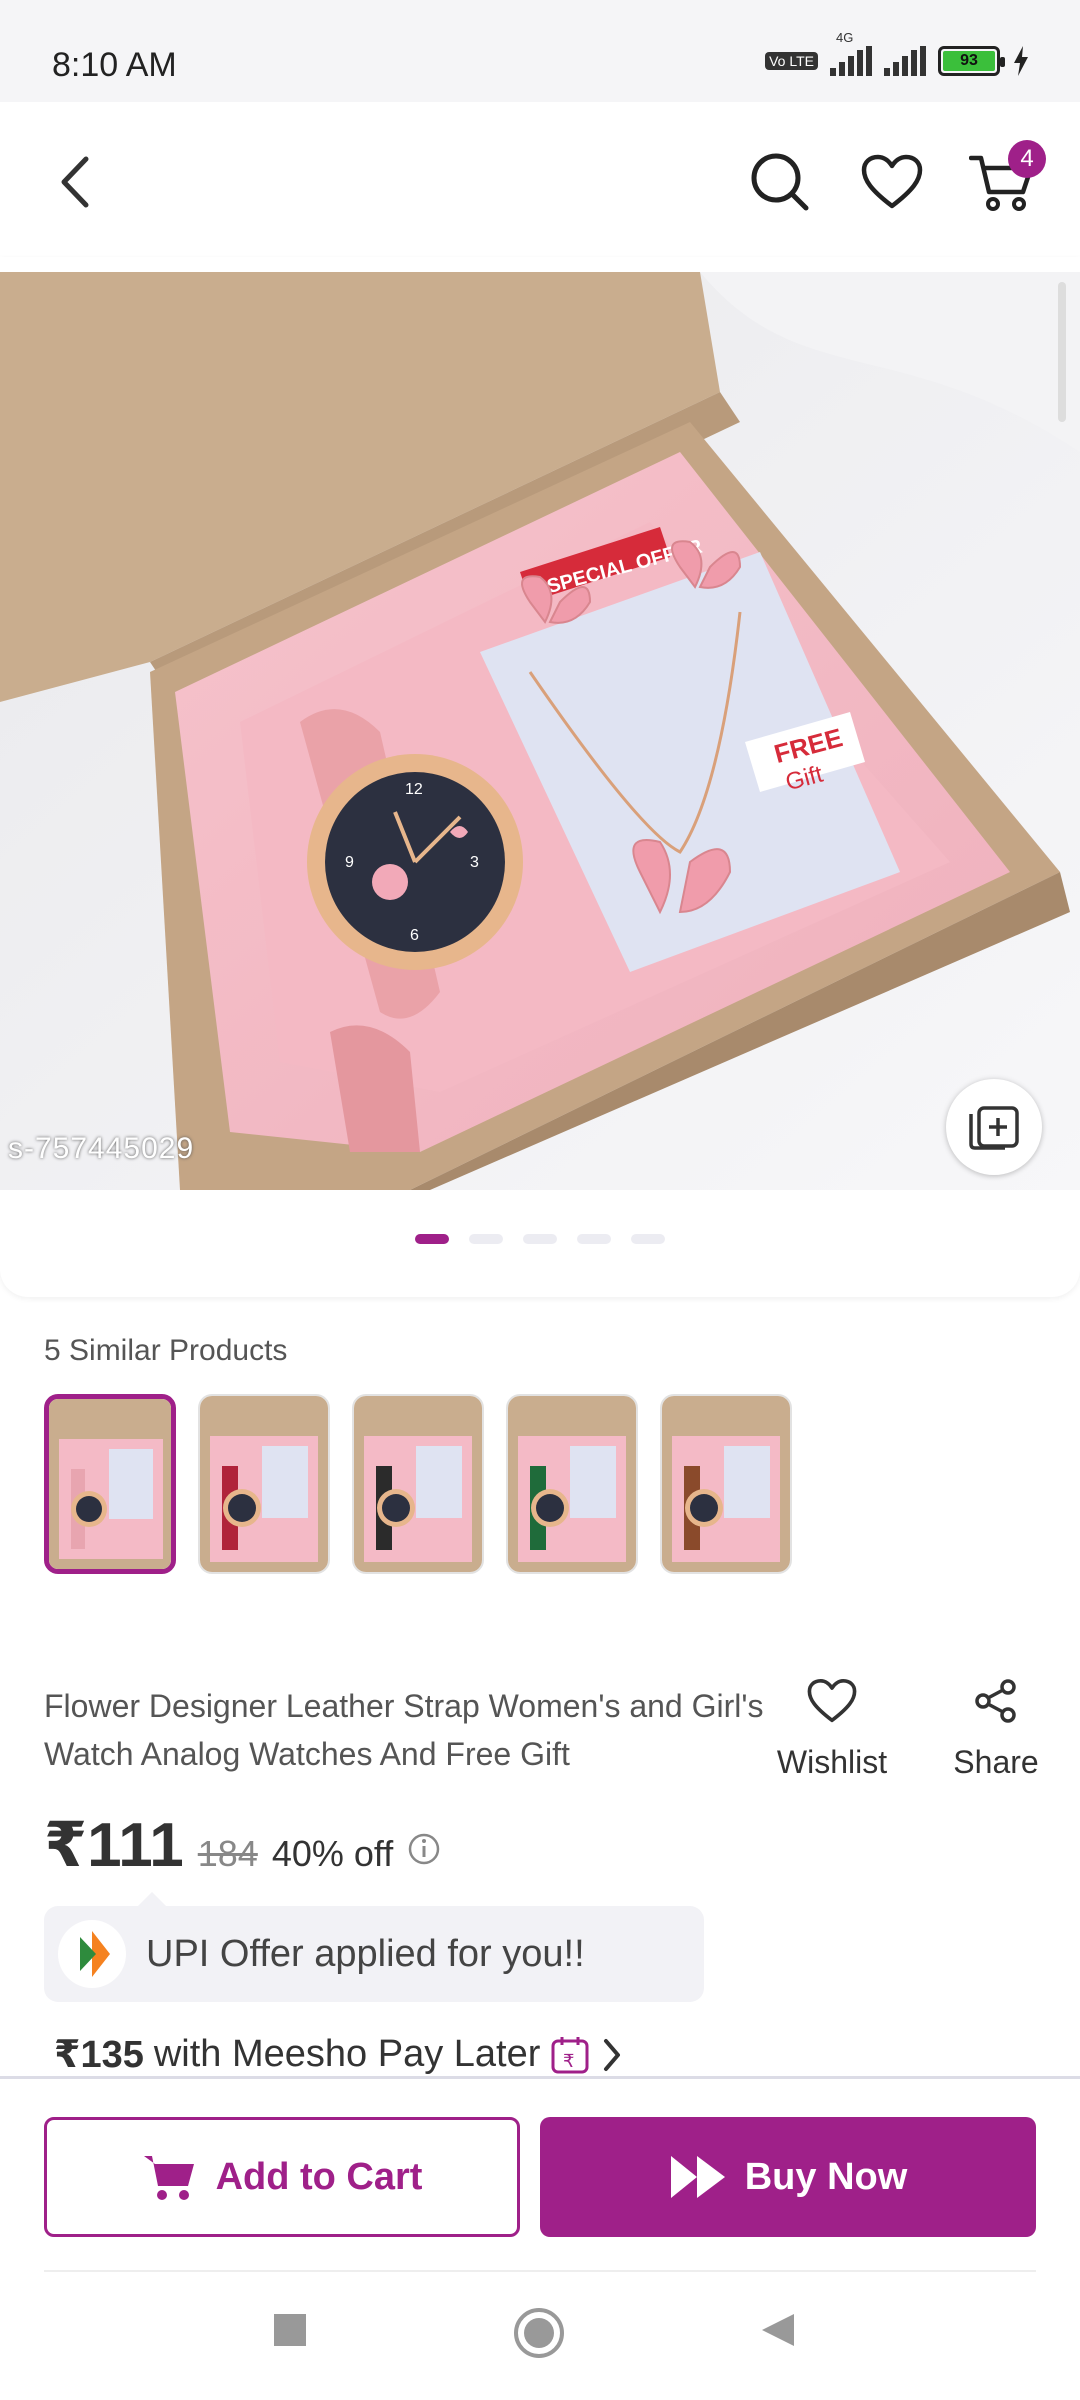  I want to click on status-icons: Vo LTE 4G 93, so click(897, 53).